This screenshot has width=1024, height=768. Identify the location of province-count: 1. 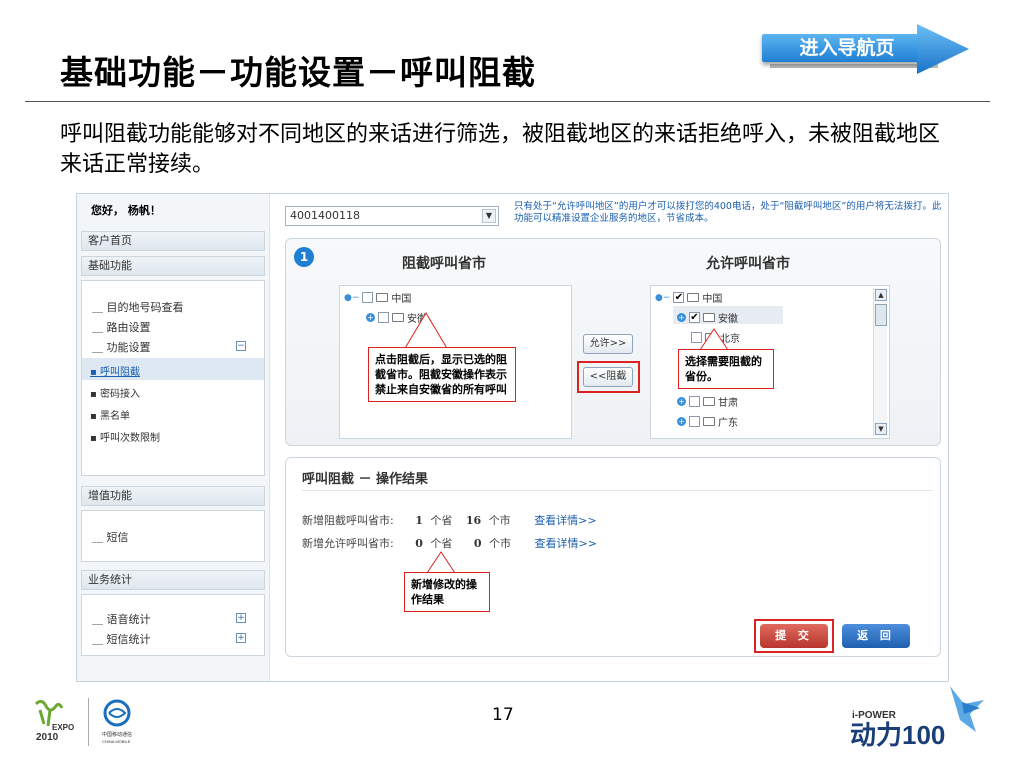
(419, 520).